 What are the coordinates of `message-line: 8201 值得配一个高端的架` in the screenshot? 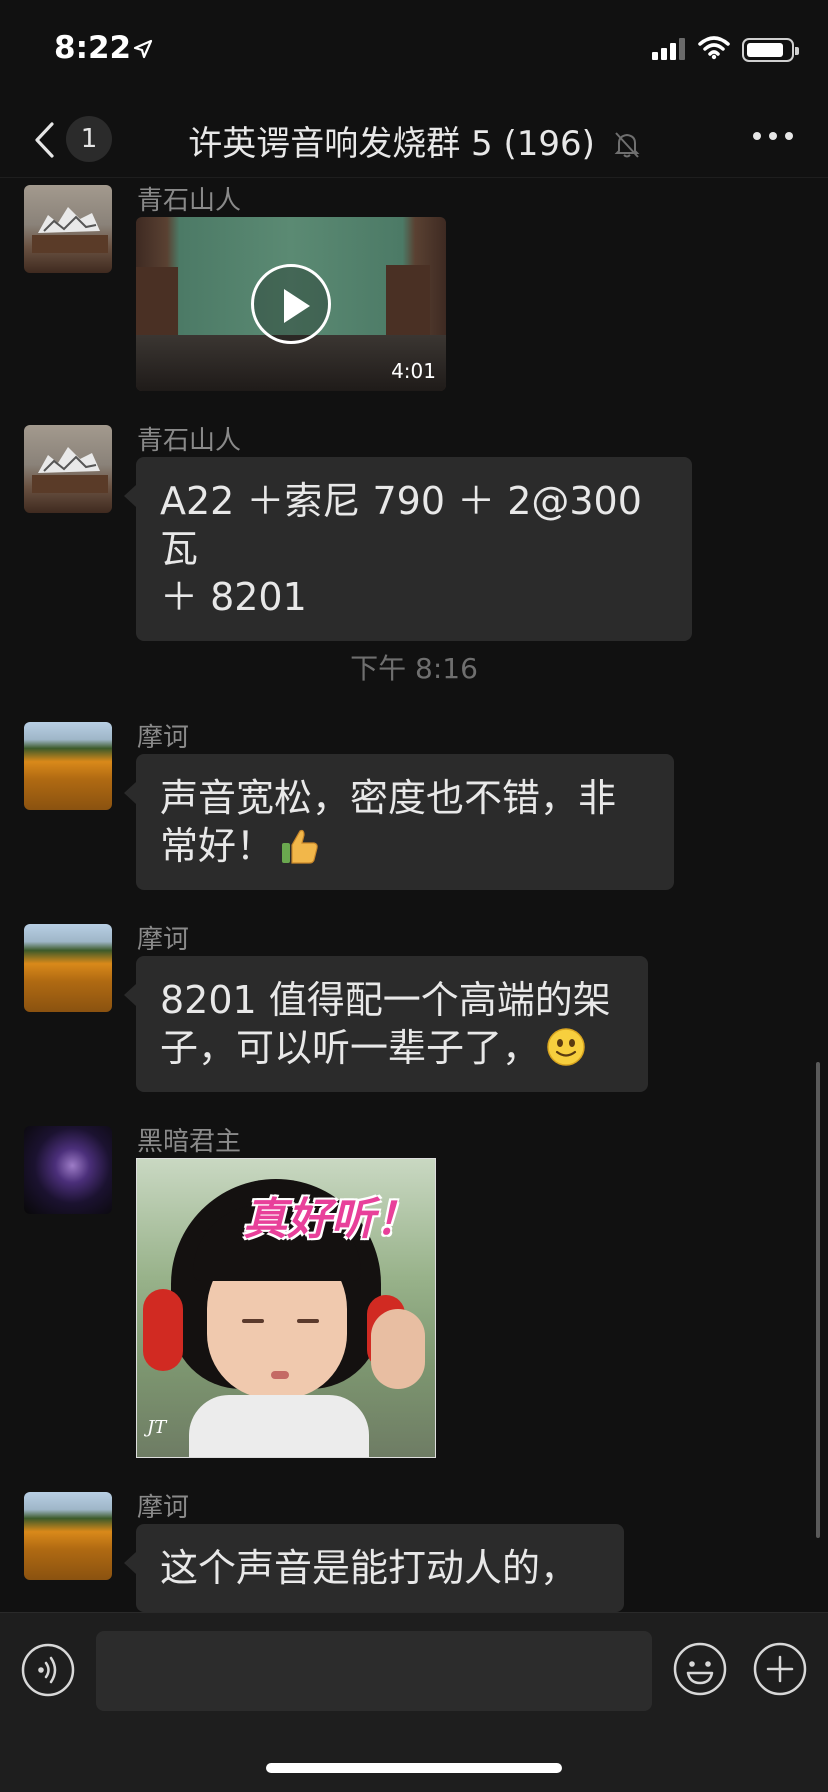 It's located at (385, 1000).